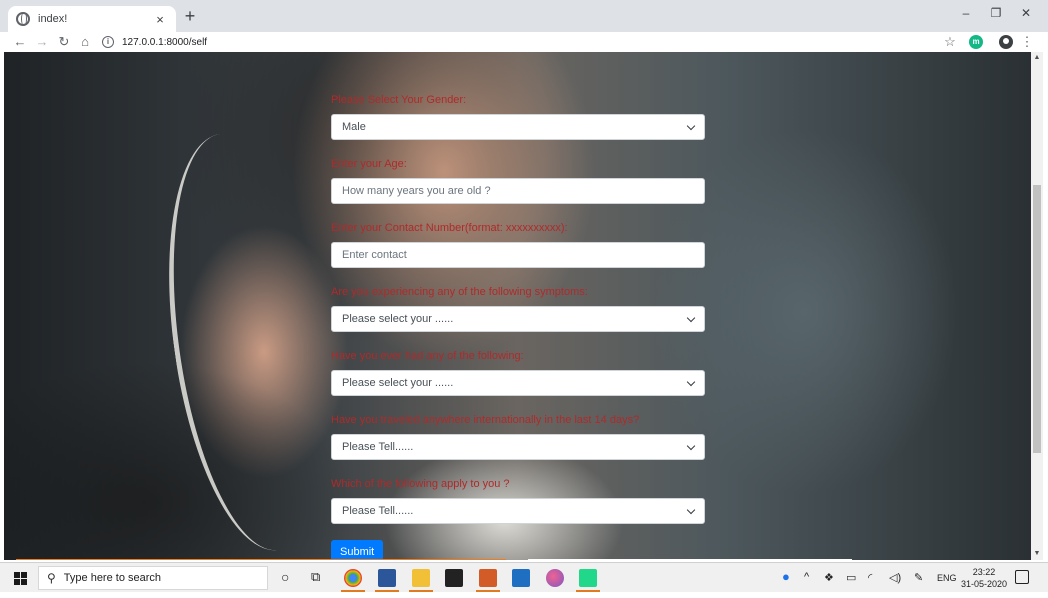 Image resolution: width=1048 pixels, height=598 pixels. I want to click on url-text: 127.0.0.1:8000/self, so click(165, 42).